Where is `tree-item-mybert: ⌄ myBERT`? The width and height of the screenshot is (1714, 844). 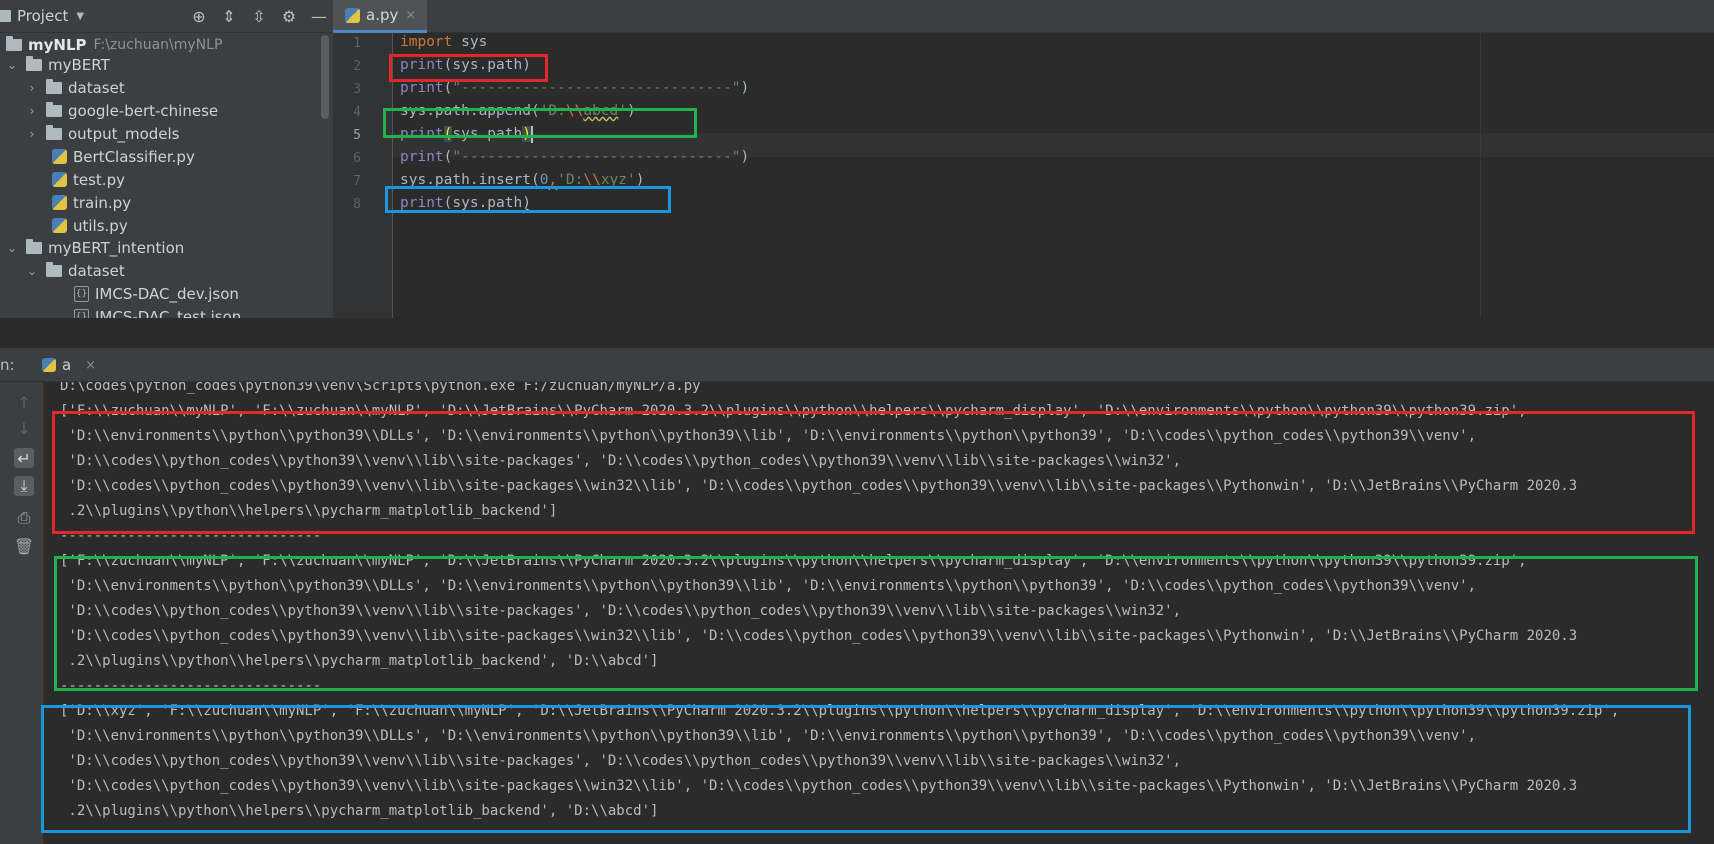
tree-item-mybert: ⌄ myBERT is located at coordinates (58, 64).